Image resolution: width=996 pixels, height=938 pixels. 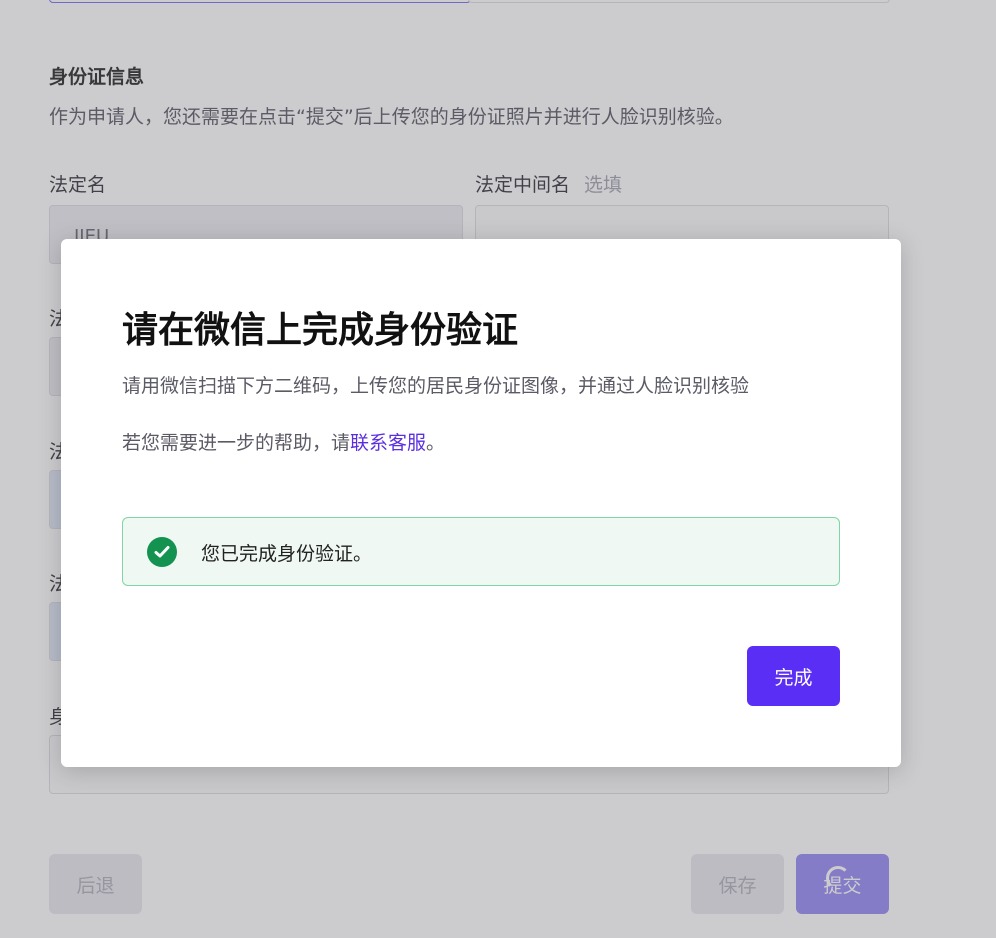 What do you see at coordinates (162, 552) in the screenshot?
I see `check-circle-icon` at bounding box center [162, 552].